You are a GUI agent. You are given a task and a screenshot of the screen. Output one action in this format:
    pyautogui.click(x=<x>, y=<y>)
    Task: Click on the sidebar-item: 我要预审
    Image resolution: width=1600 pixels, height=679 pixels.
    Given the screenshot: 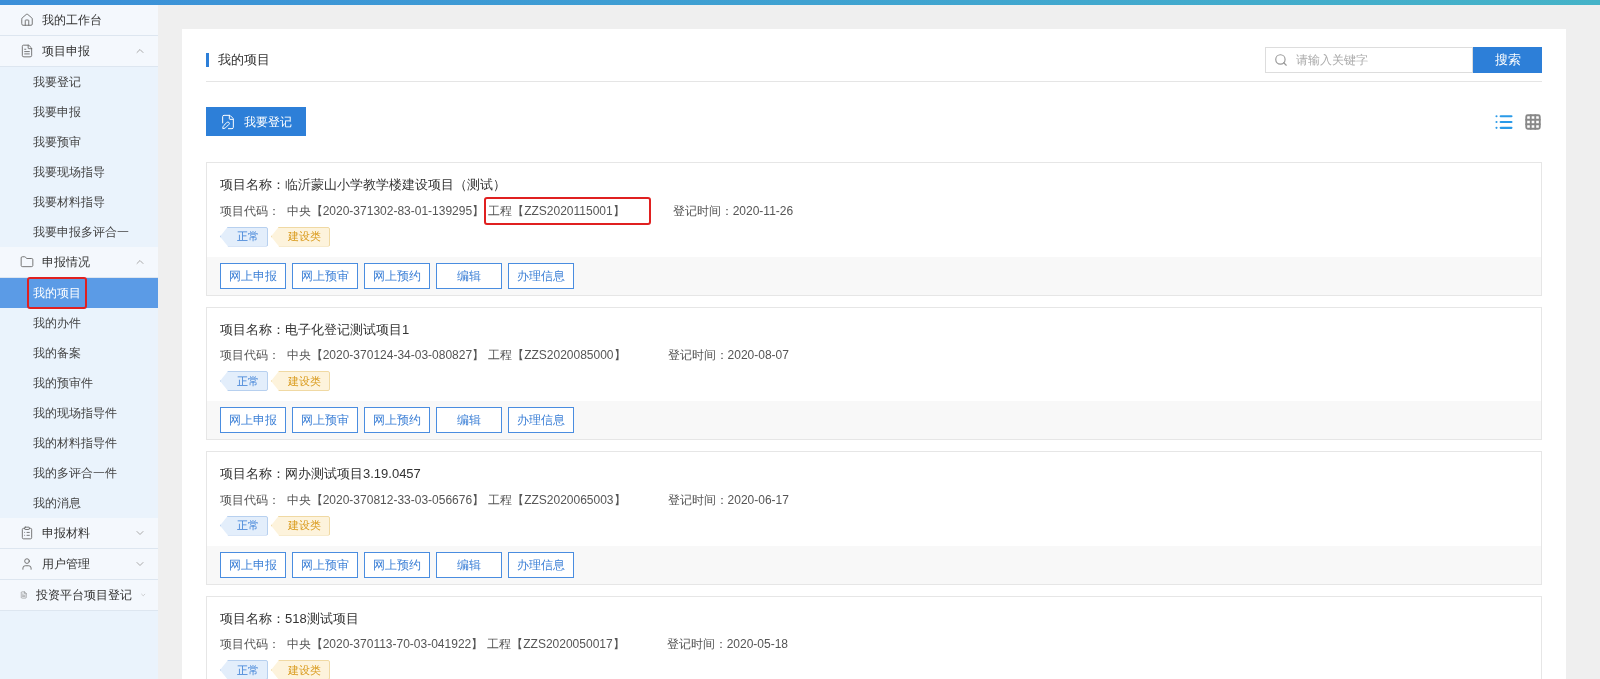 What is the action you would take?
    pyautogui.click(x=79, y=142)
    